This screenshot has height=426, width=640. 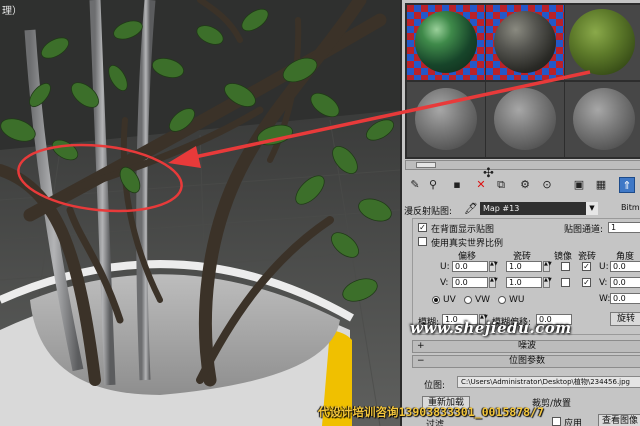 What do you see at coordinates (501, 185) in the screenshot?
I see `make-unique-icon: ⧉` at bounding box center [501, 185].